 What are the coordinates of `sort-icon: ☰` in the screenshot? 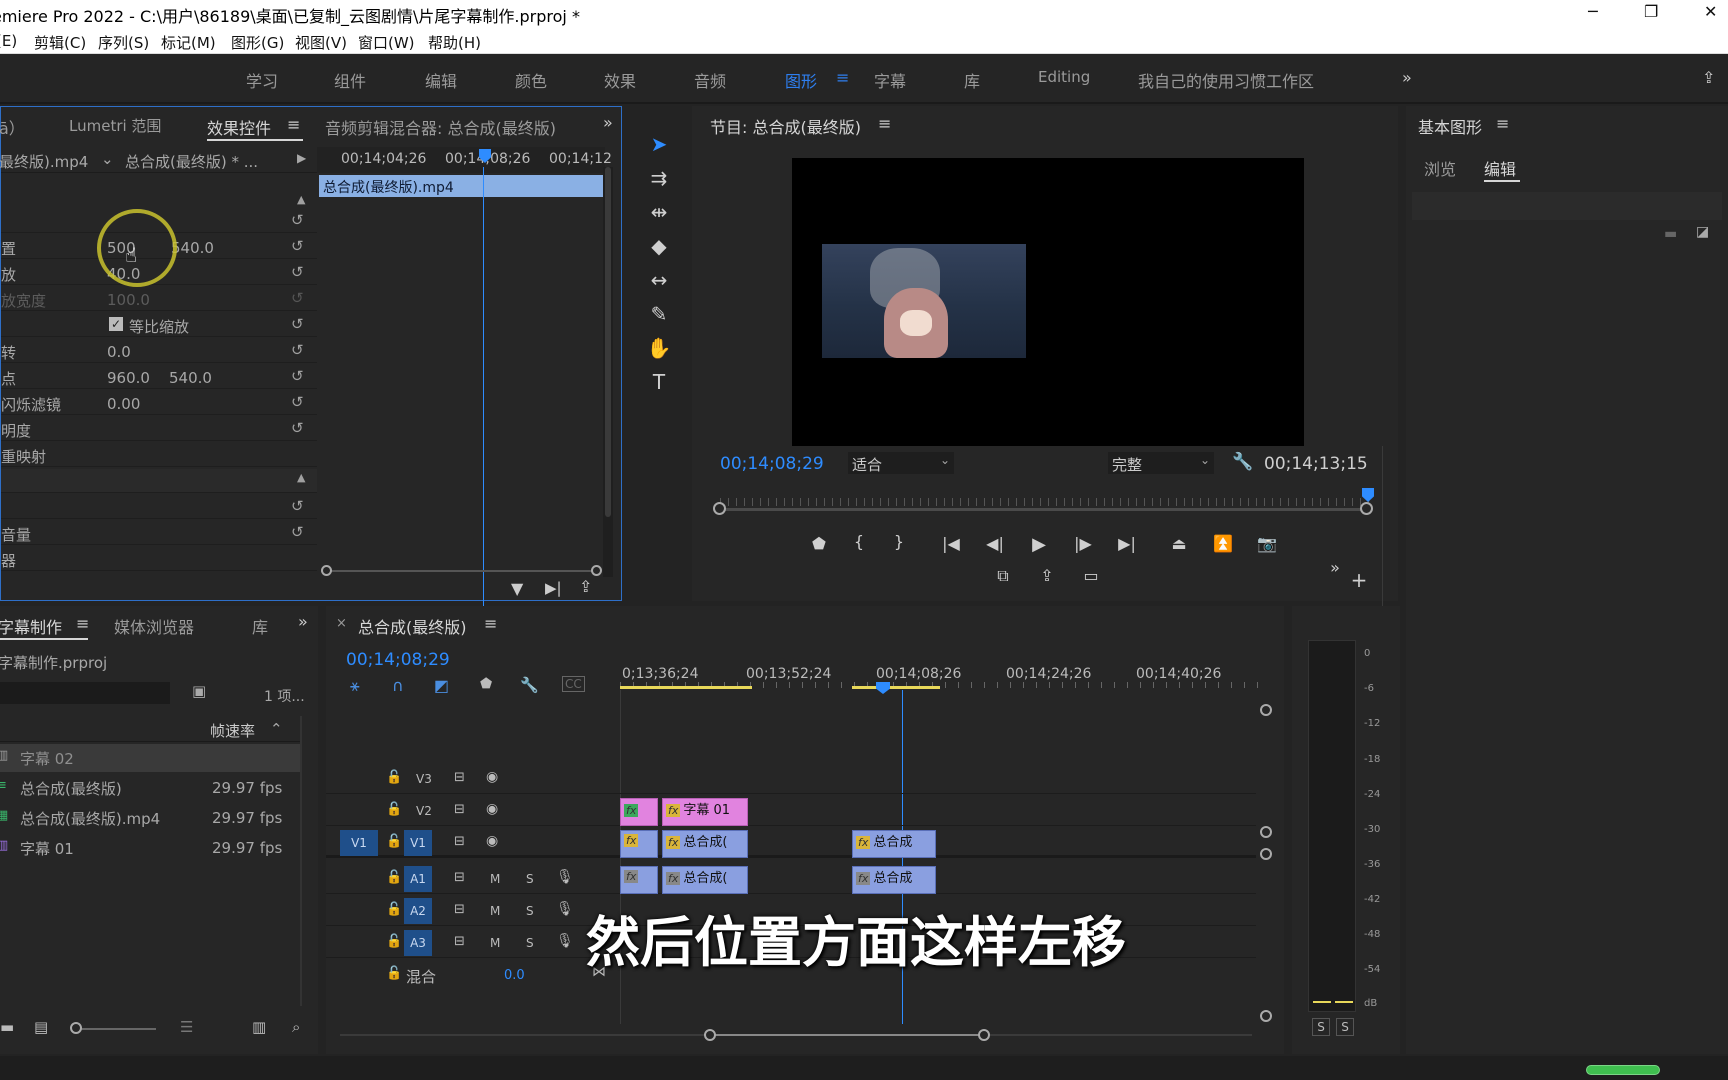 It's located at (186, 1027).